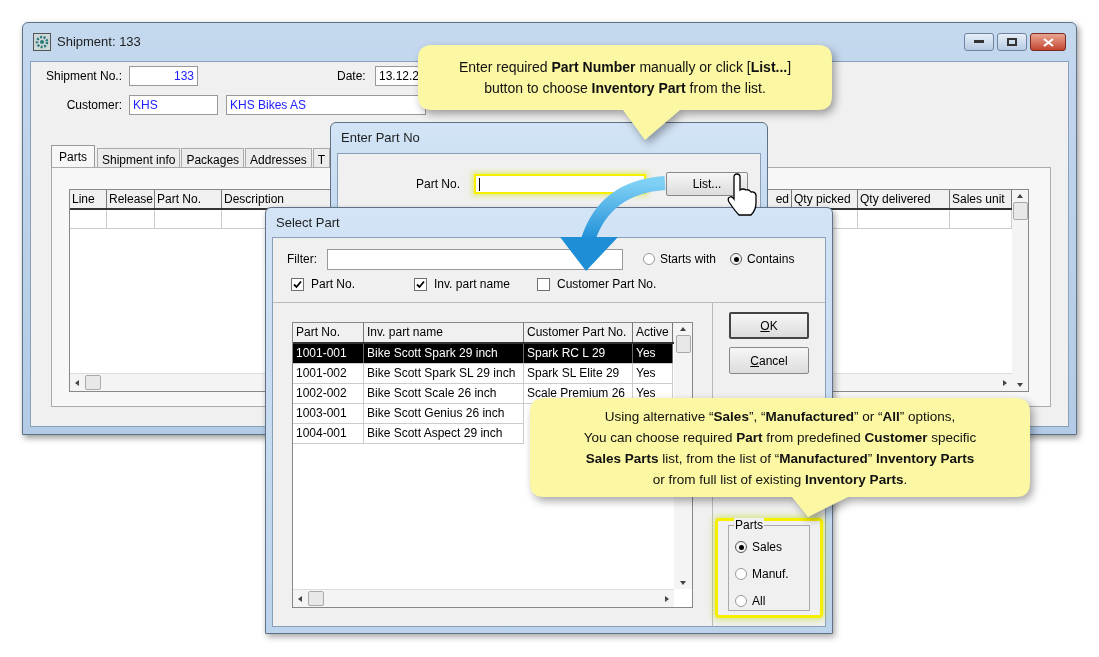  What do you see at coordinates (352, 284) in the screenshot?
I see `checkbox-option: Part No.` at bounding box center [352, 284].